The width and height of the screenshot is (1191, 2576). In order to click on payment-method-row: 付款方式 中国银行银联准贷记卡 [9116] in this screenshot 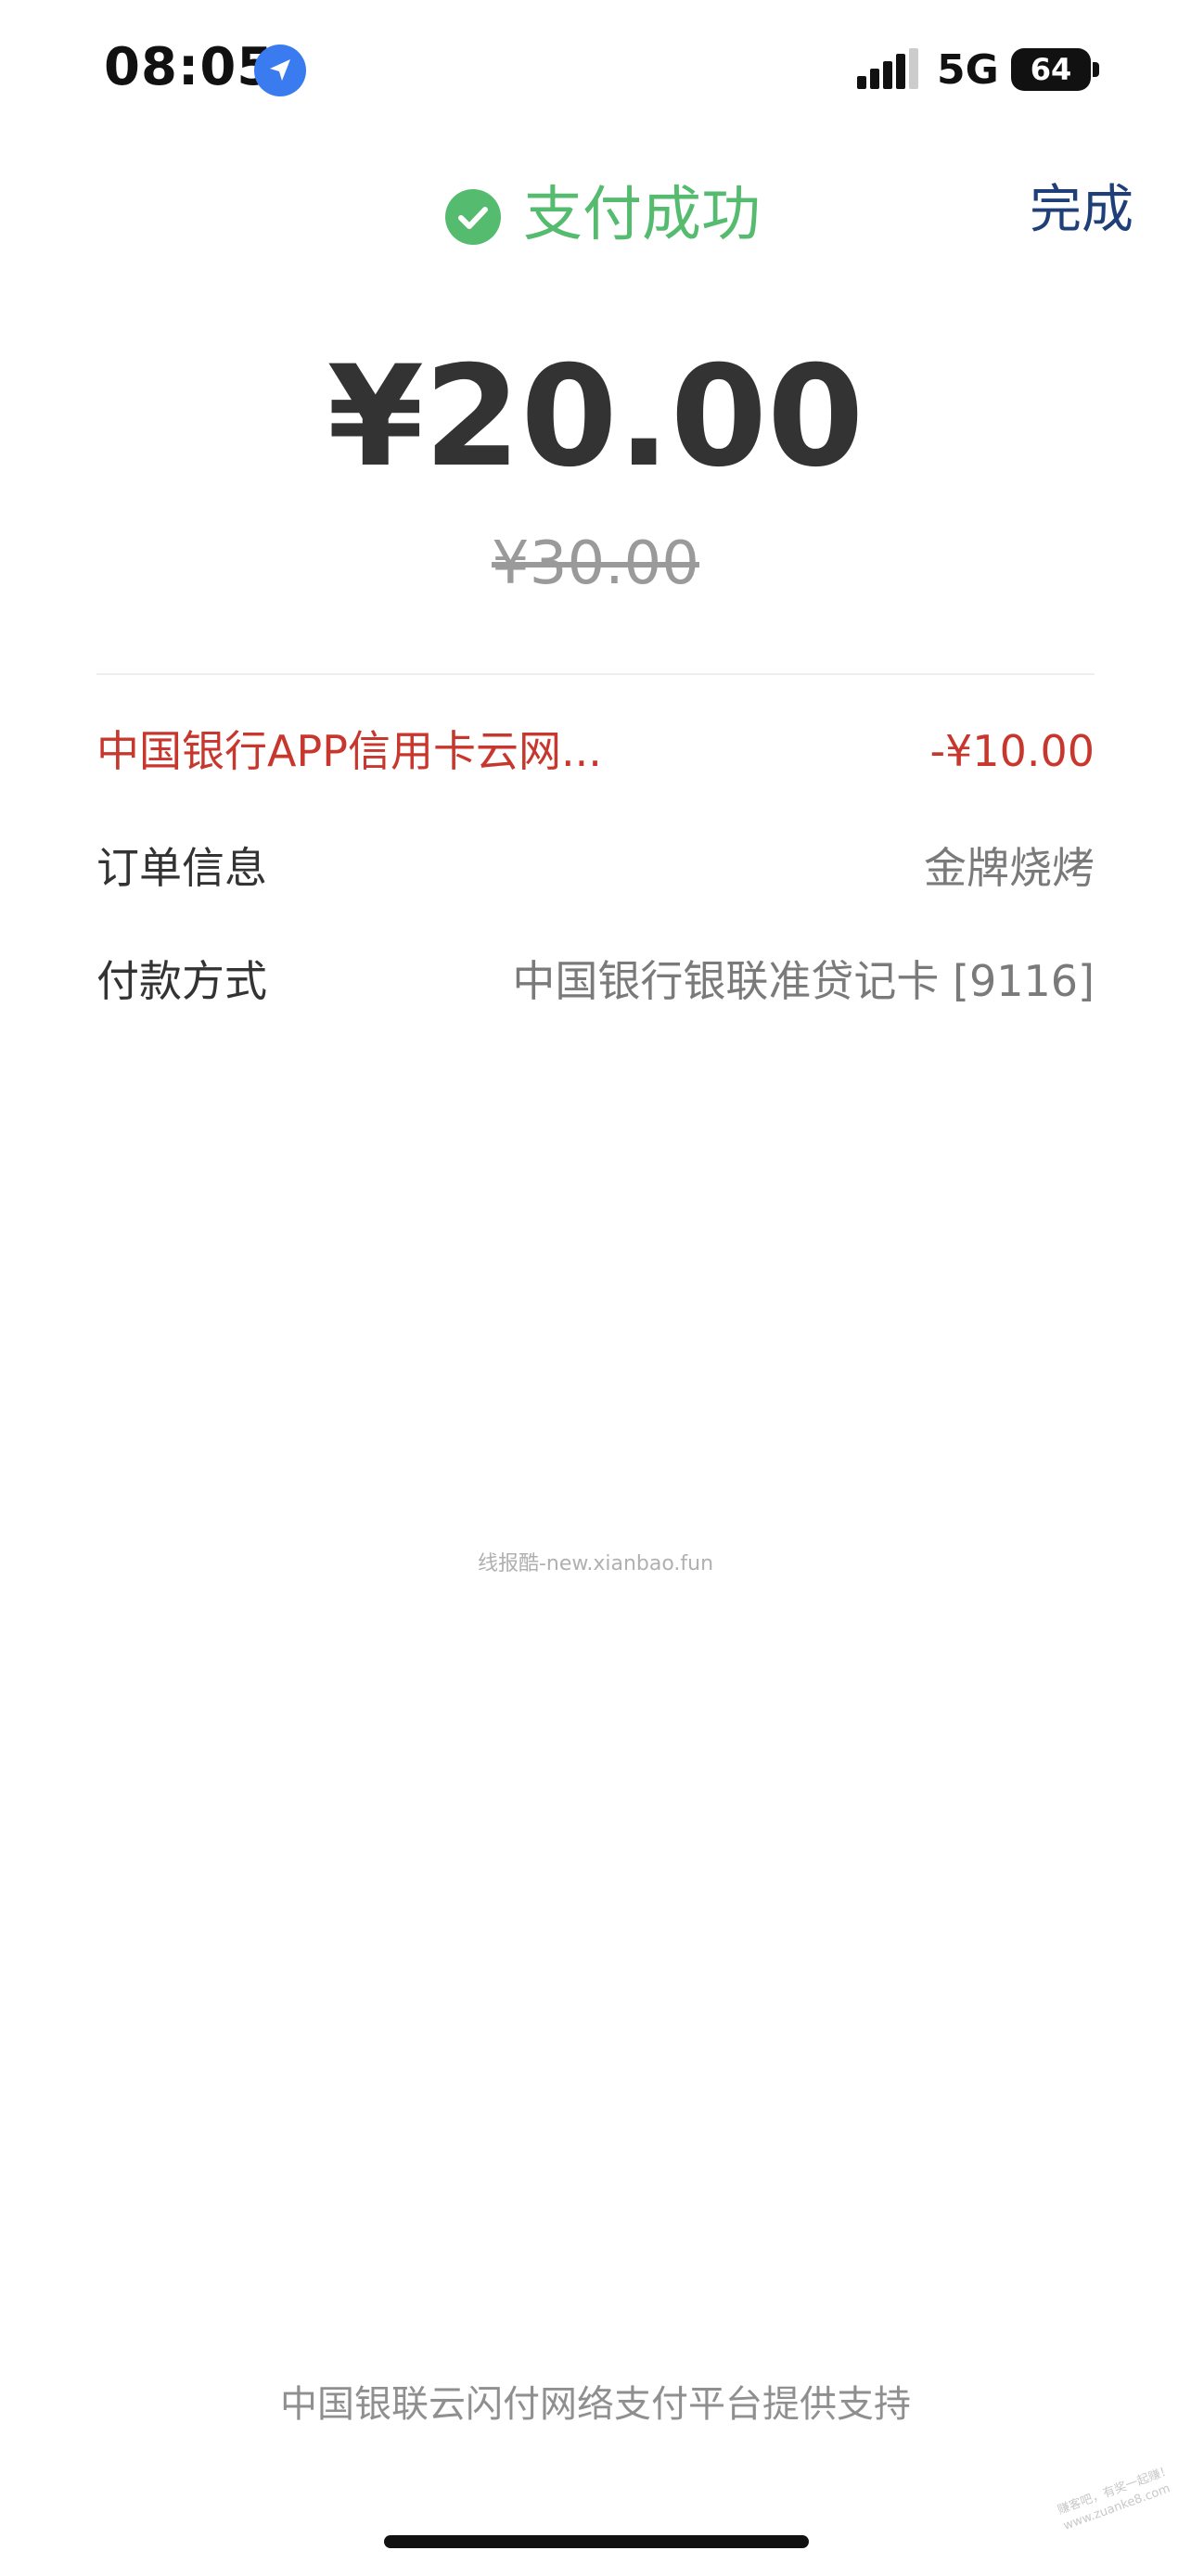, I will do `click(595, 981)`.